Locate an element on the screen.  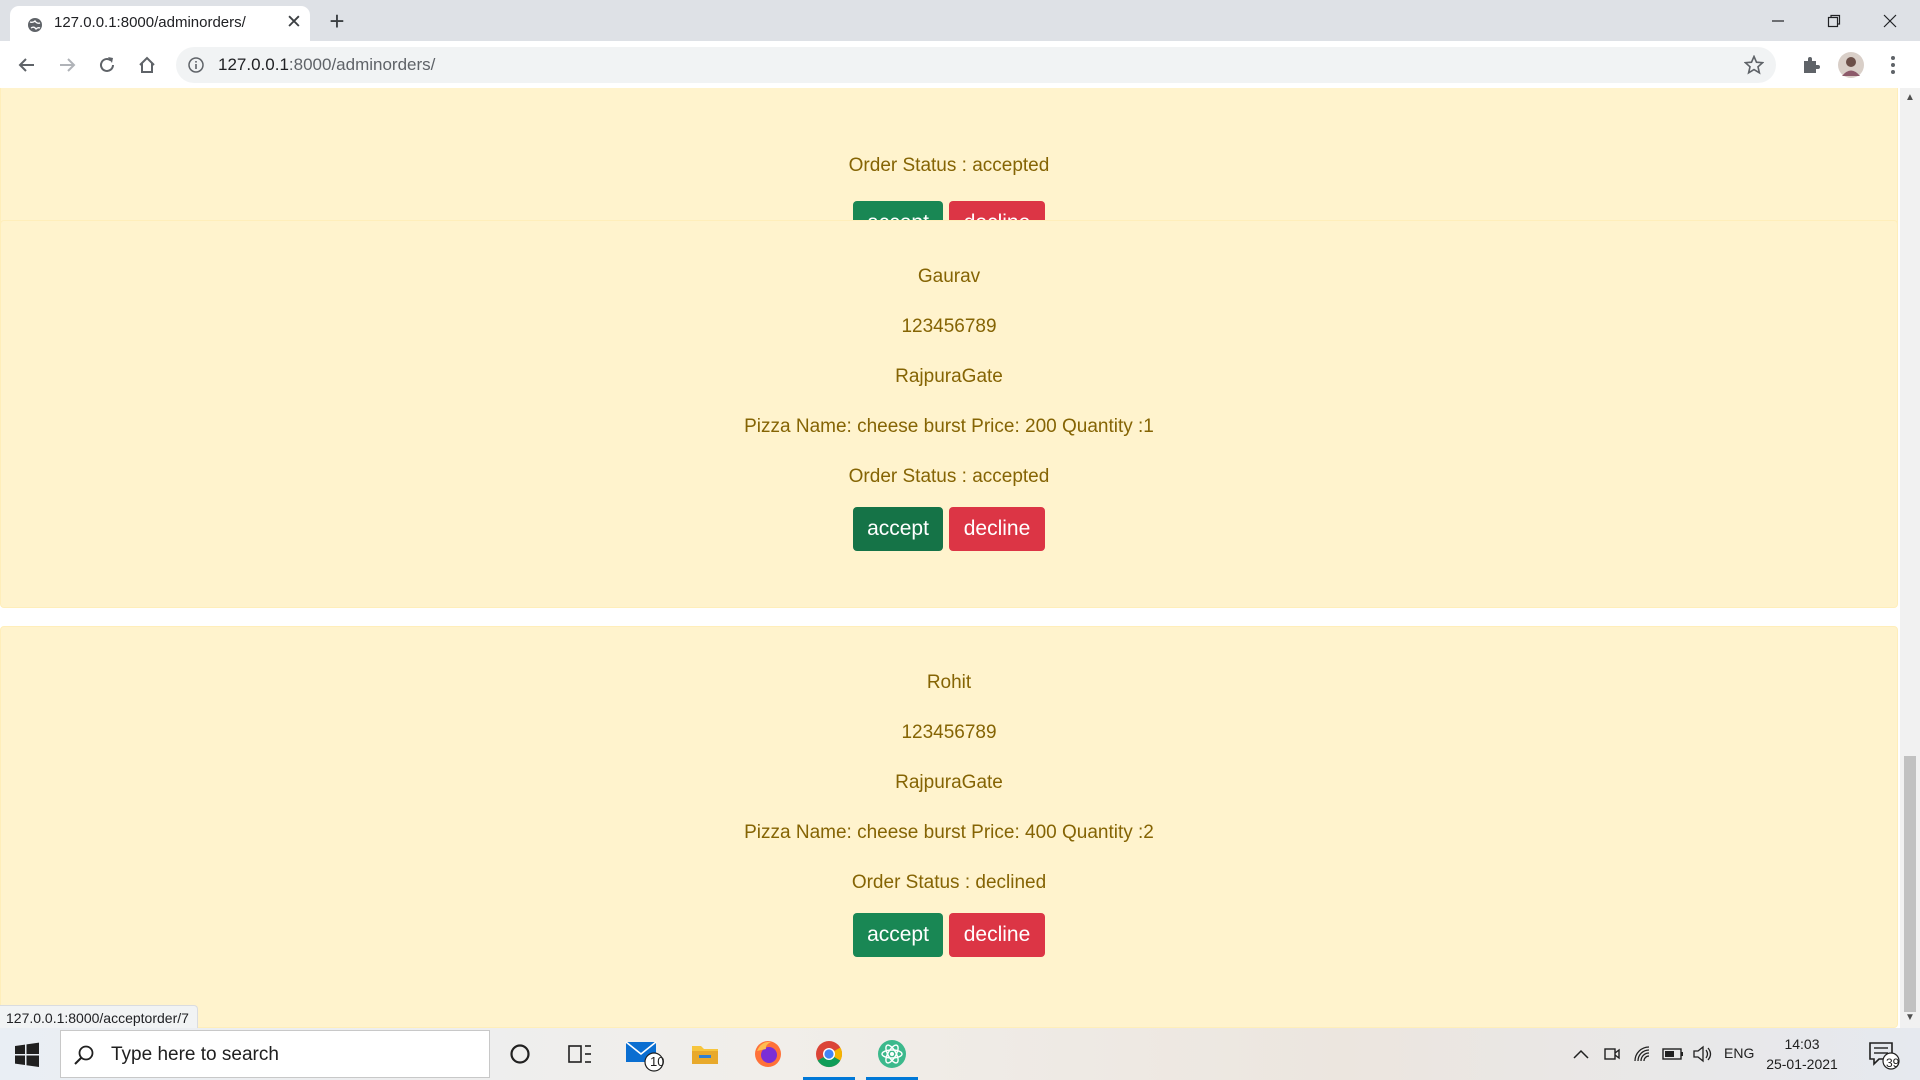
scroll-up-arrow-icon: ▲ is located at coordinates (1910, 98).